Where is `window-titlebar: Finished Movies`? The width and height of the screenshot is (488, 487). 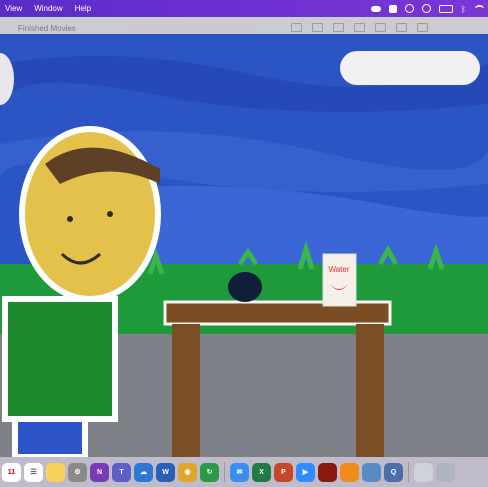 window-titlebar: Finished Movies is located at coordinates (244, 25).